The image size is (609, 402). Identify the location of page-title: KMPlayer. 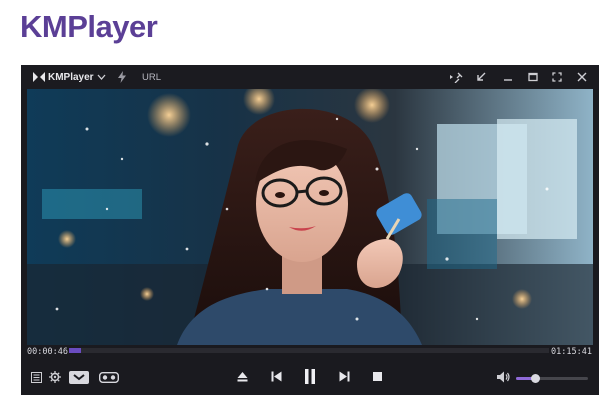
(89, 26).